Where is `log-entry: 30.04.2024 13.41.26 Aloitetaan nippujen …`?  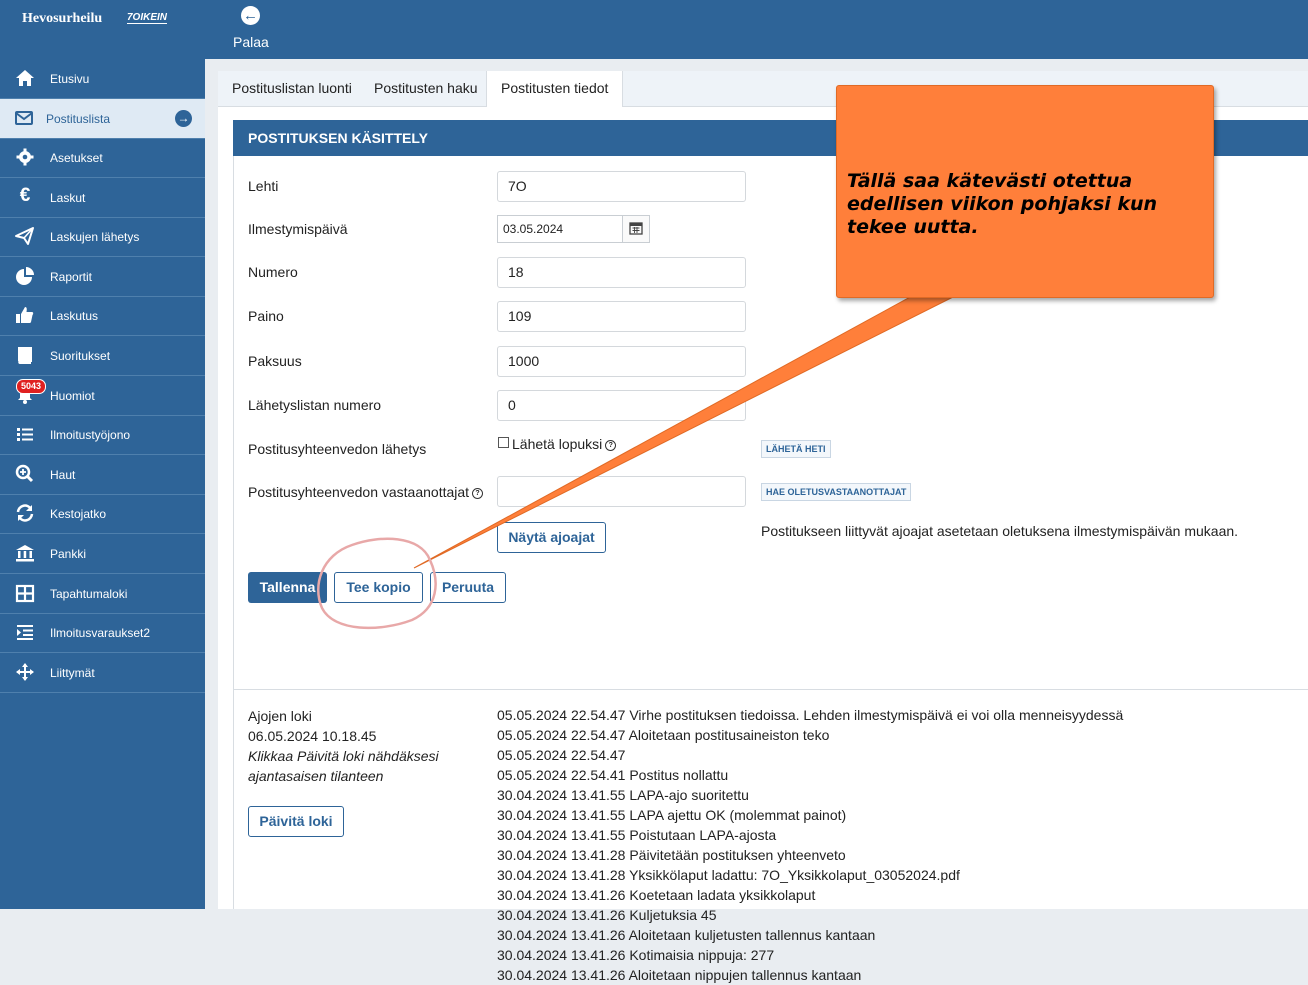 log-entry: 30.04.2024 13.41.26 Aloitetaan nippujen … is located at coordinates (679, 975).